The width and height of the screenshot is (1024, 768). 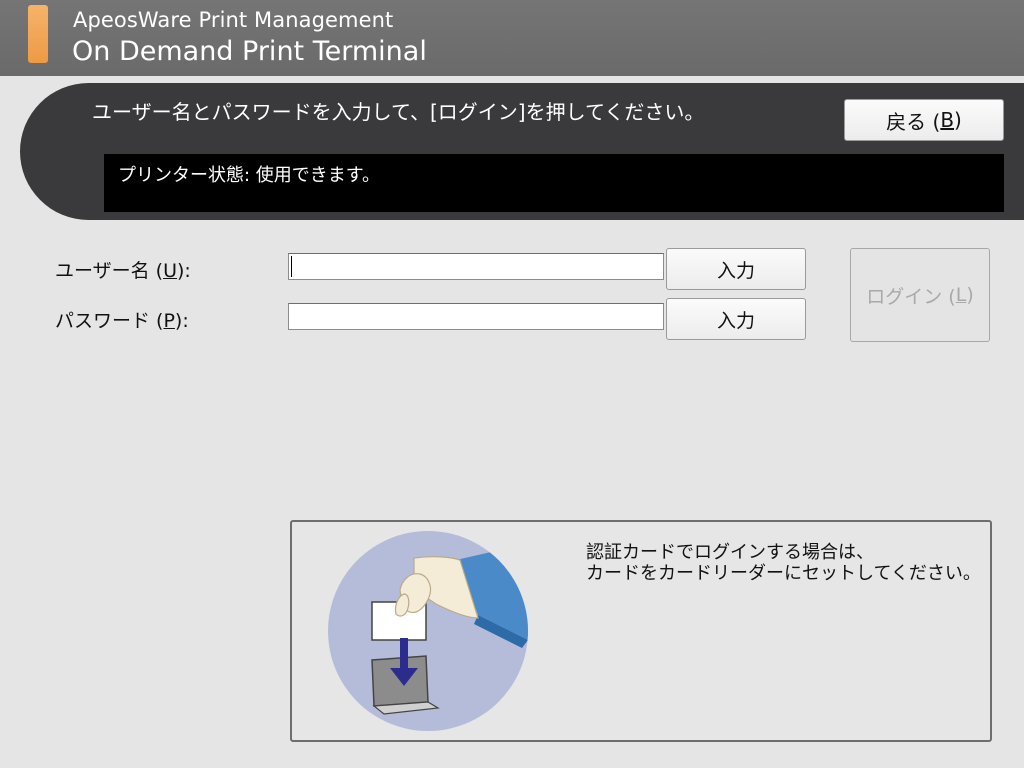 I want to click on login-button: ログイン (L), so click(x=920, y=295).